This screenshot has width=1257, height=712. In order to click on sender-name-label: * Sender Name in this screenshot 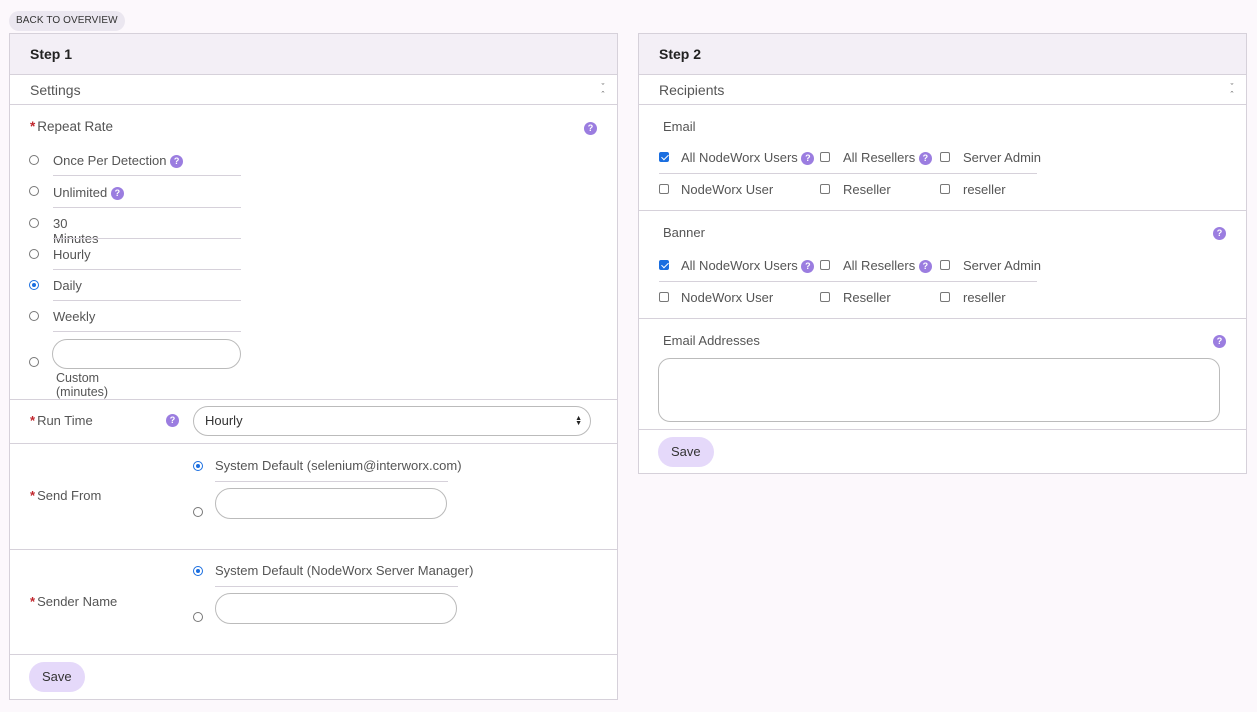, I will do `click(74, 601)`.